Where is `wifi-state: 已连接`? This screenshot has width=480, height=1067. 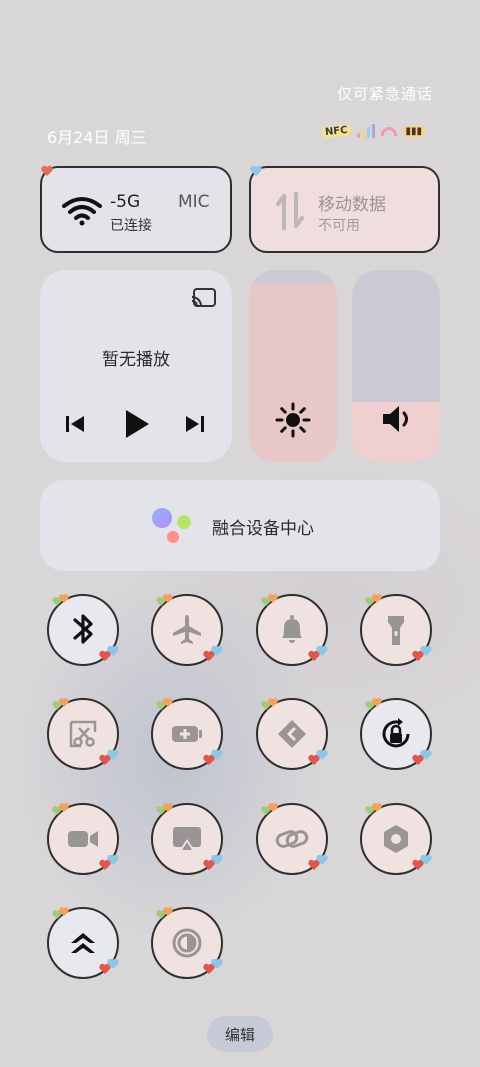 wifi-state: 已连接 is located at coordinates (131, 226).